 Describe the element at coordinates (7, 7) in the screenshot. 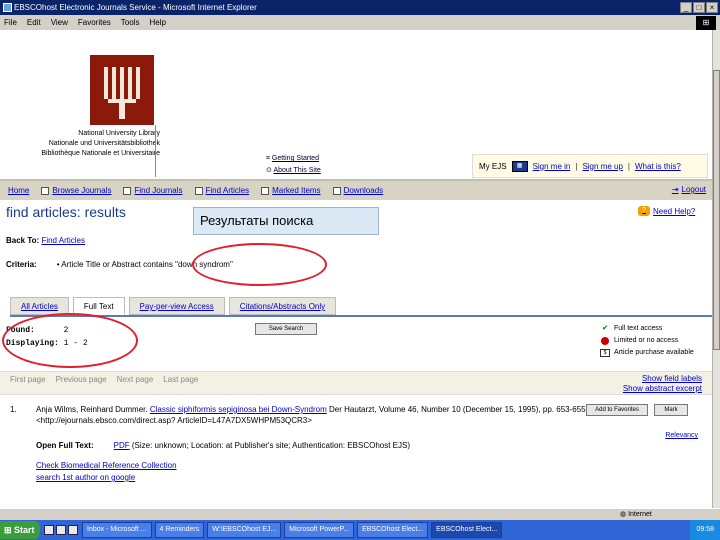

I see `ie-icon` at that location.